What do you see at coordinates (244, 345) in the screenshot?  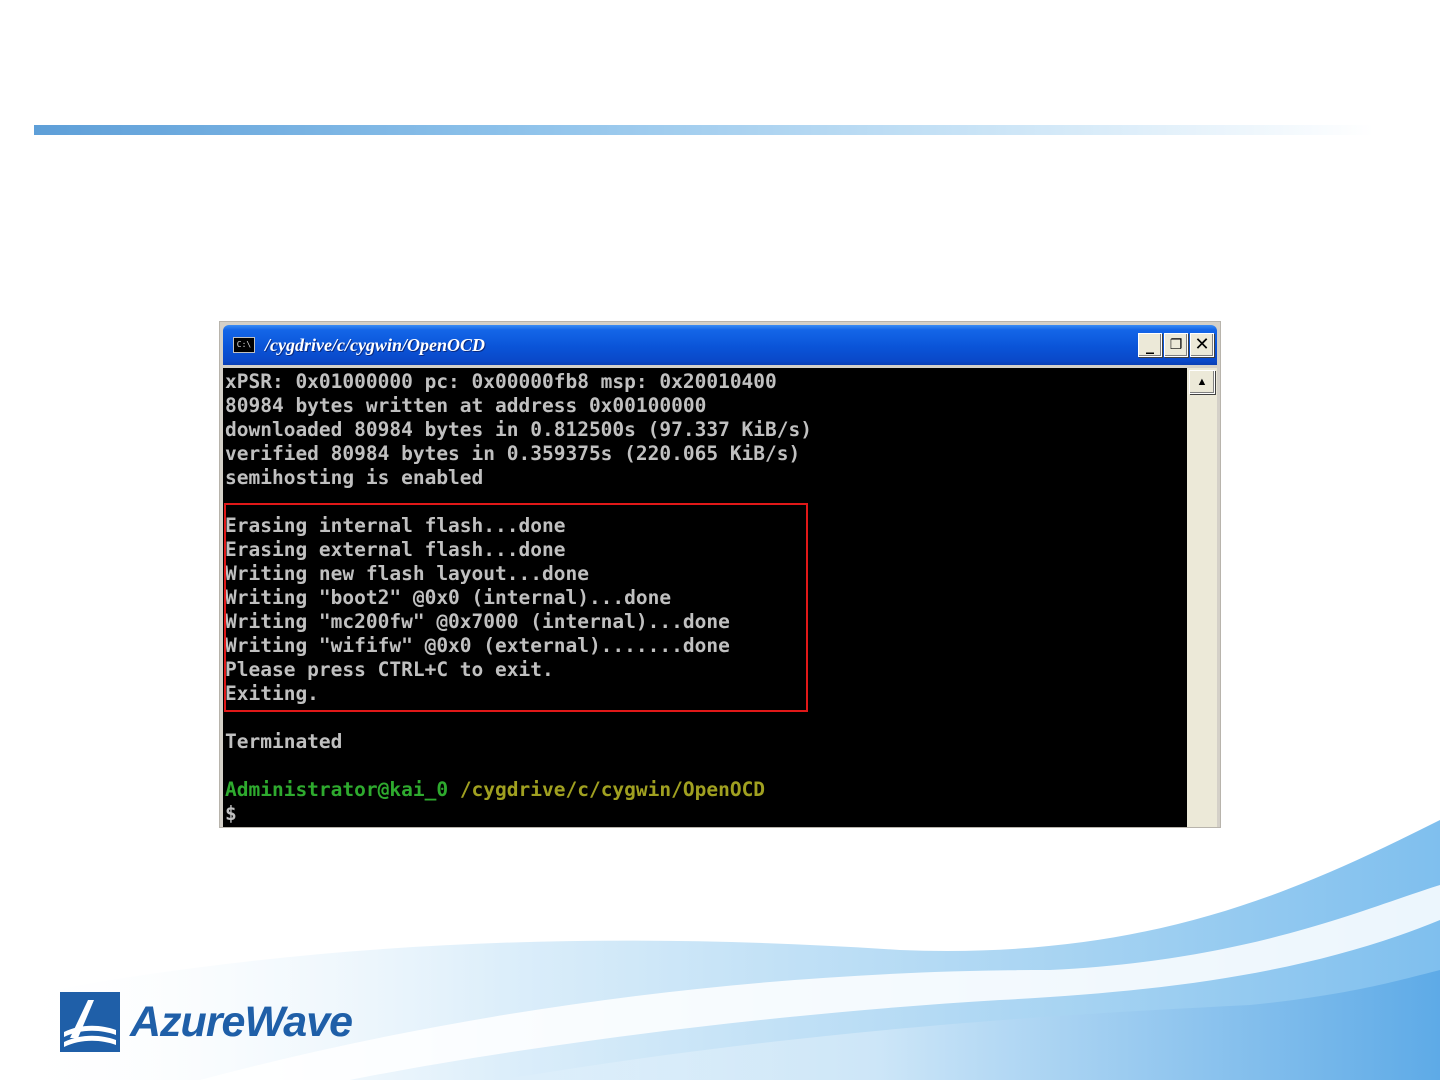 I see `console-icon: C:\` at bounding box center [244, 345].